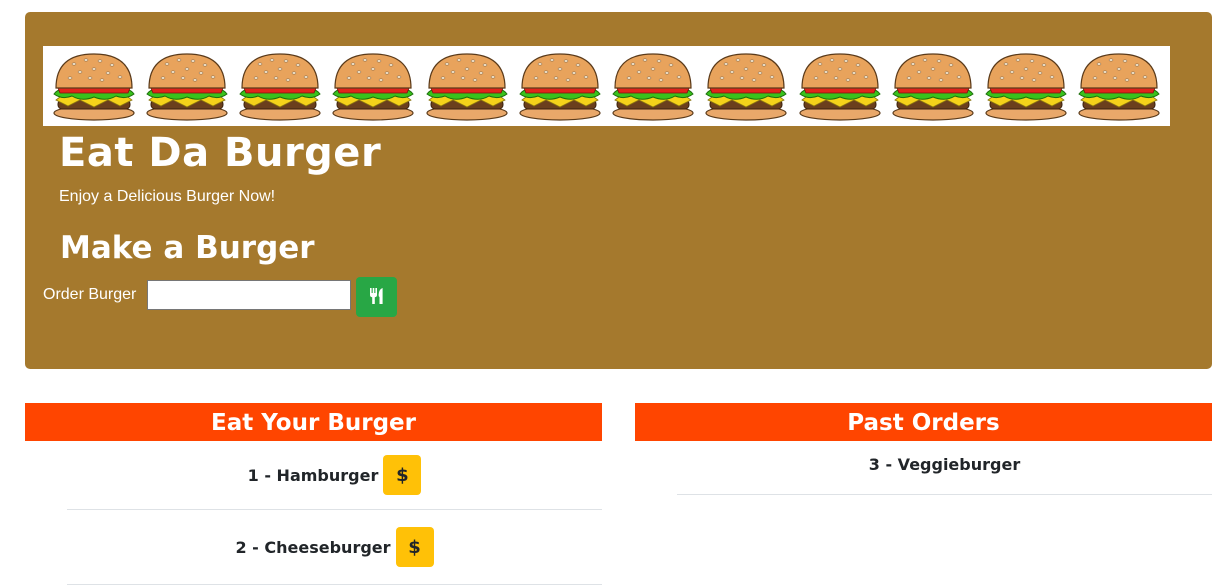 This screenshot has height=587, width=1231. I want to click on list-item: 1 - Hamburger $, so click(334, 475).